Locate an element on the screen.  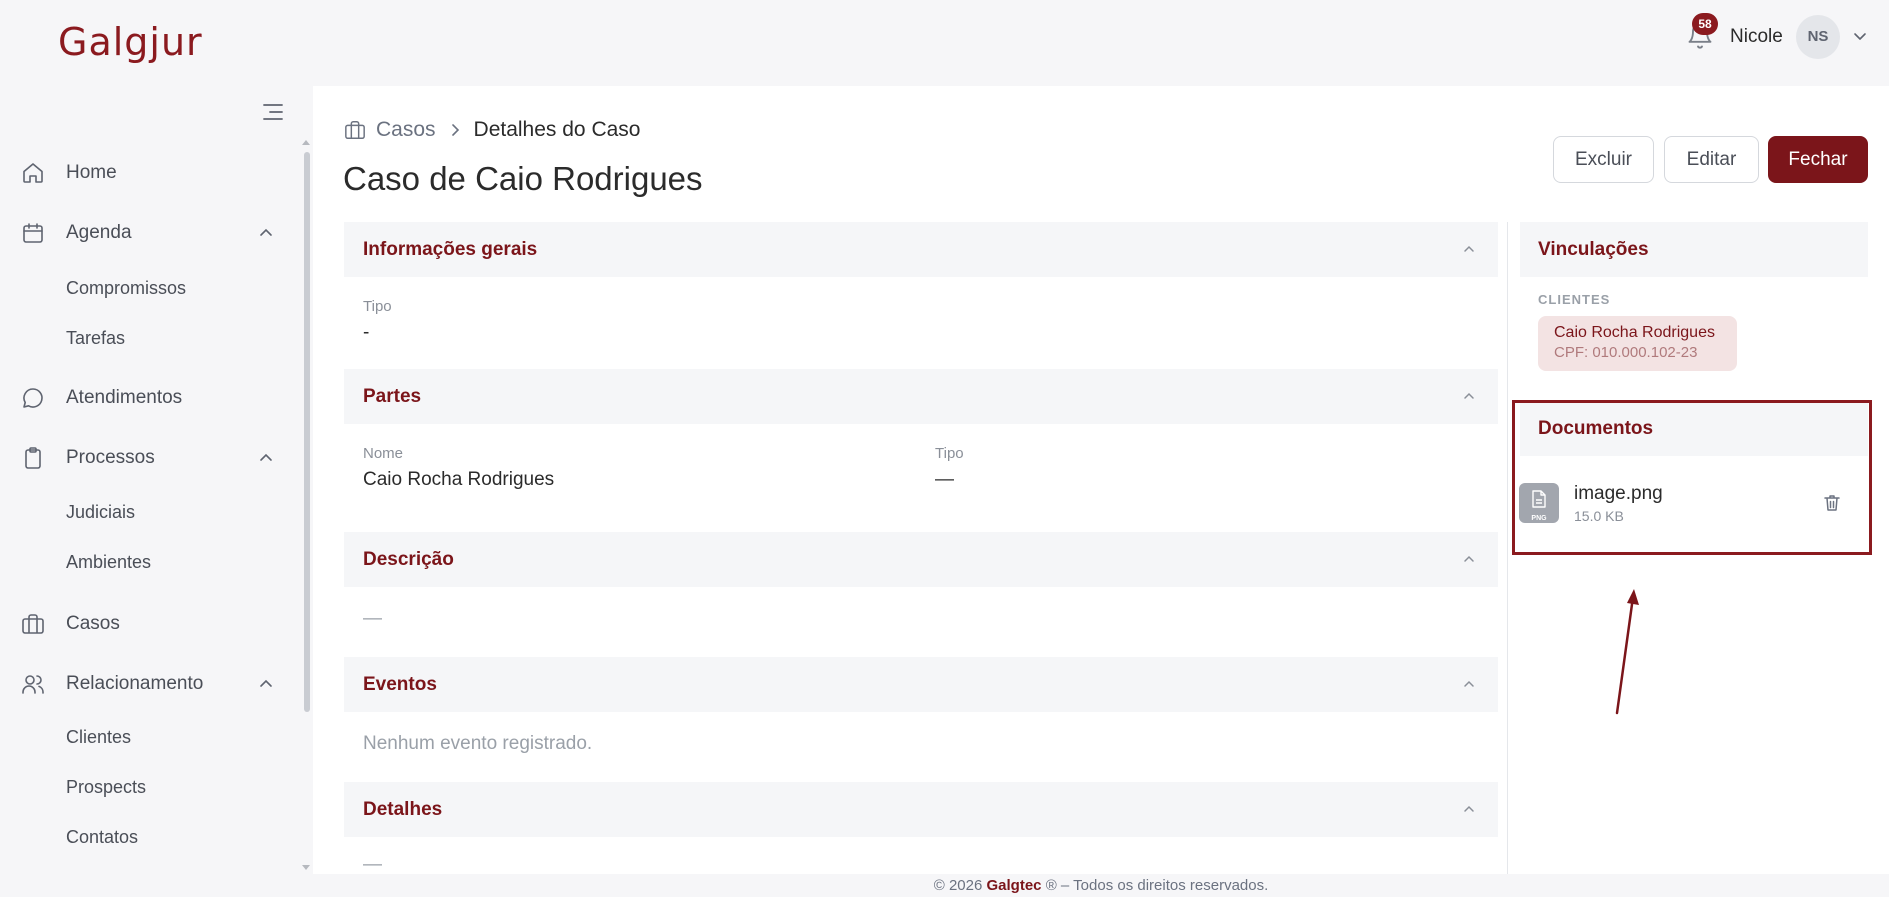
page-title: Caso de Caio Rodrigues is located at coordinates (523, 178).